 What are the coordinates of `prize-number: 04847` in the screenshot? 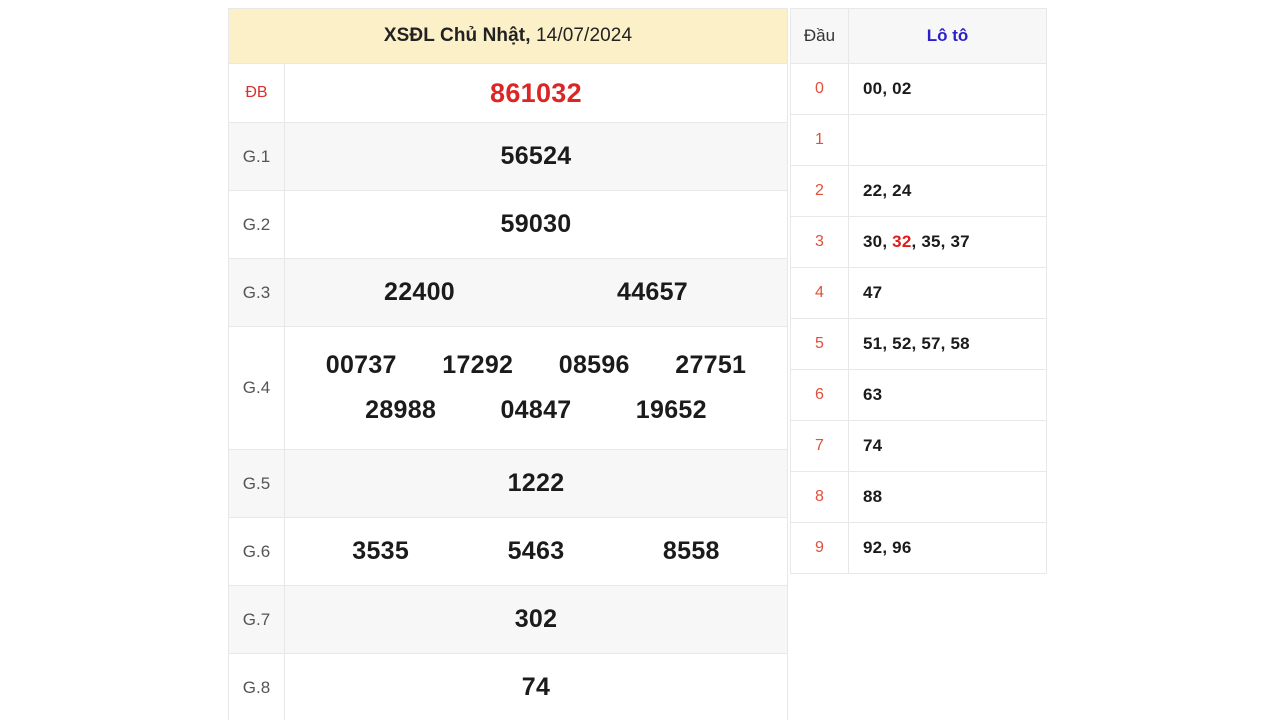 It's located at (536, 410).